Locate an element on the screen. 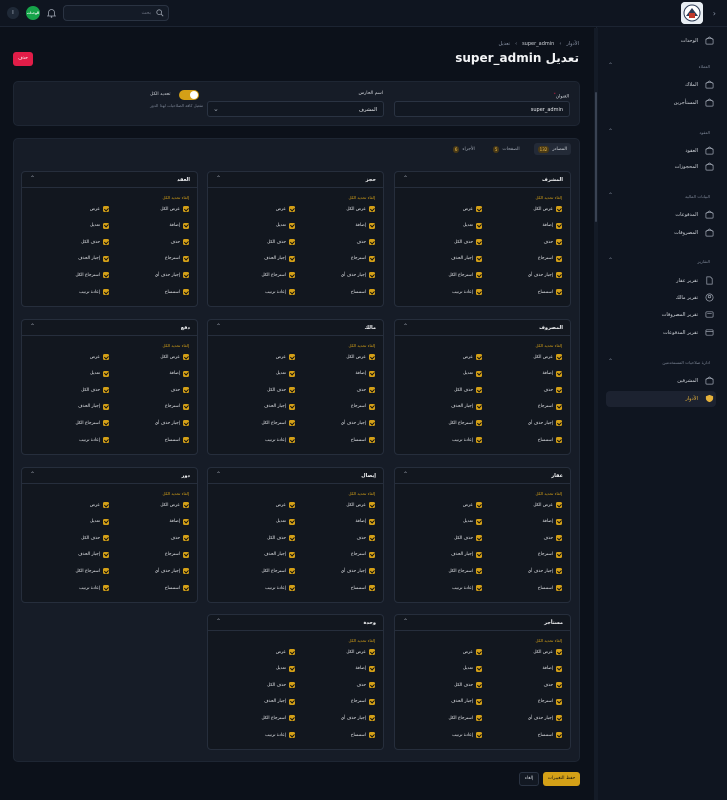  sidebar-group-heading: البيانات المالية ⌃ is located at coordinates (661, 197).